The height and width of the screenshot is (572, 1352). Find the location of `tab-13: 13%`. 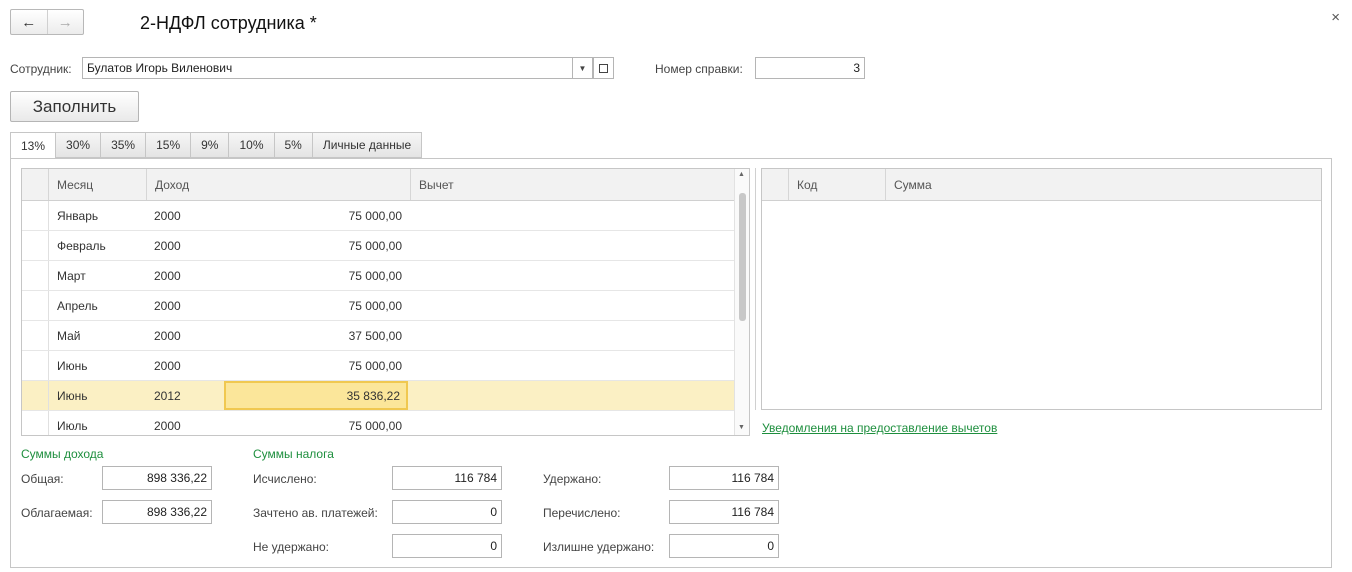

tab-13: 13% is located at coordinates (33, 145).